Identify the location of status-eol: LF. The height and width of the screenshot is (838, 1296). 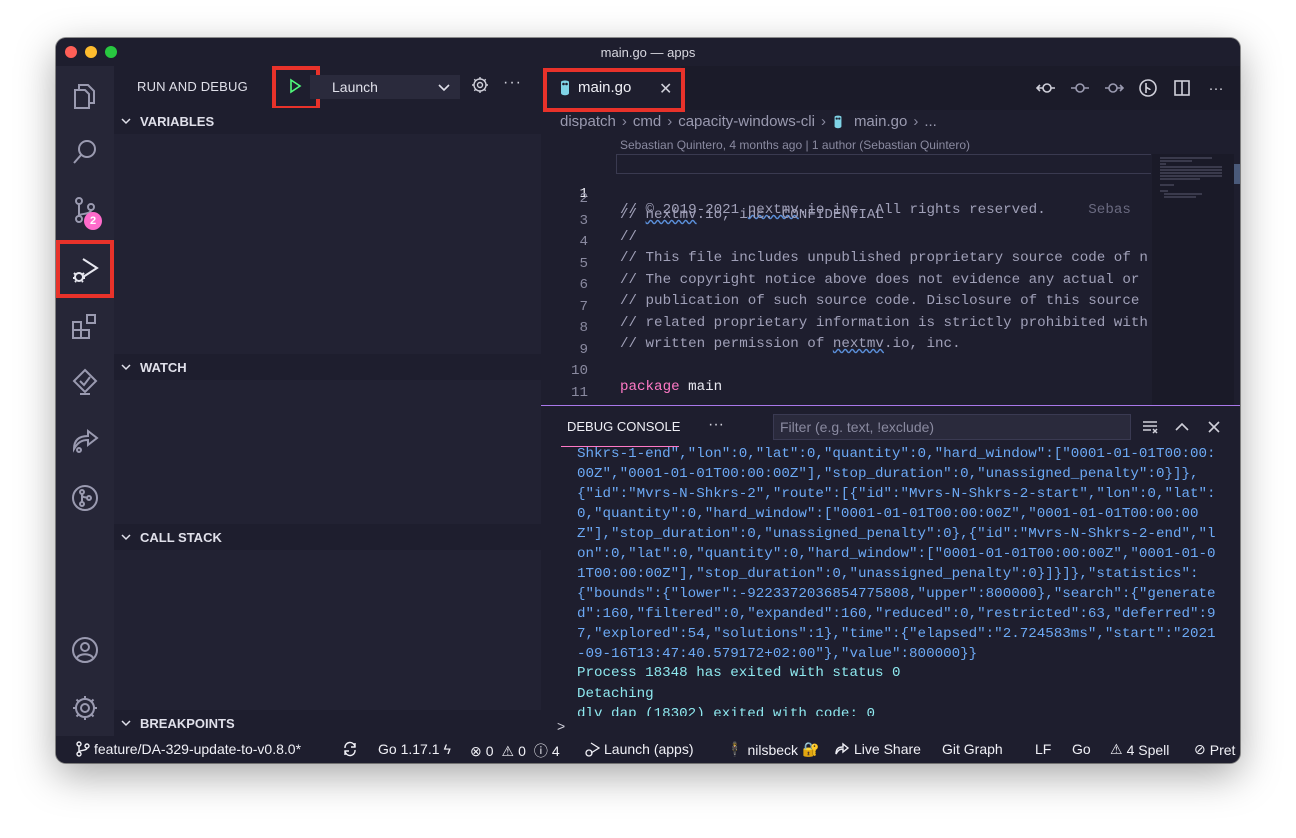
(1043, 749).